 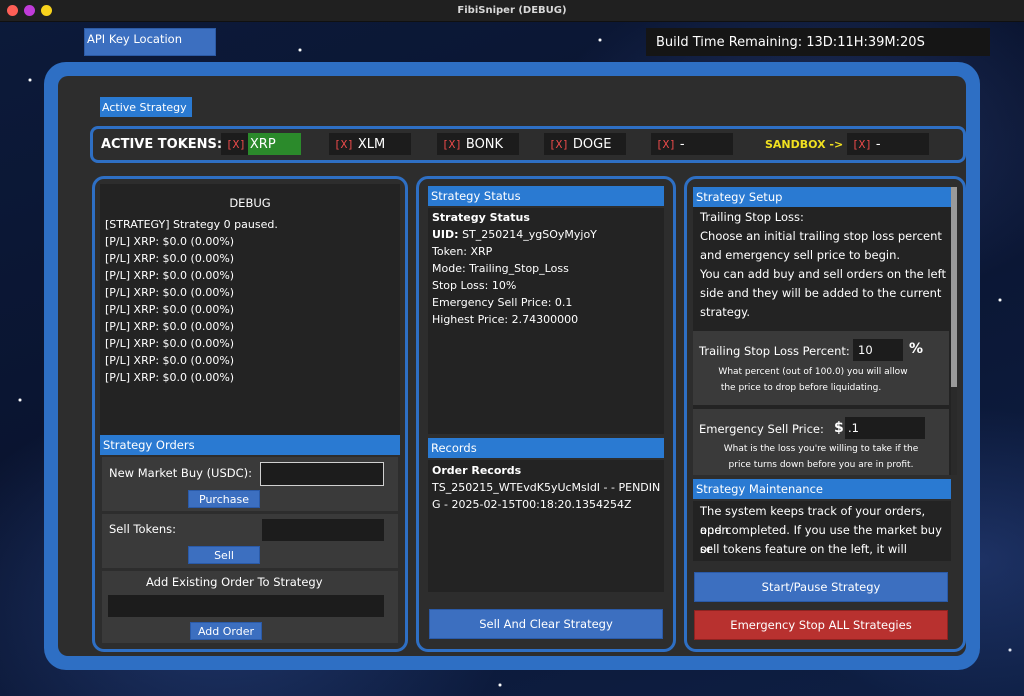 What do you see at coordinates (143, 529) in the screenshot?
I see `sell-tokens-label: Sell Tokens:` at bounding box center [143, 529].